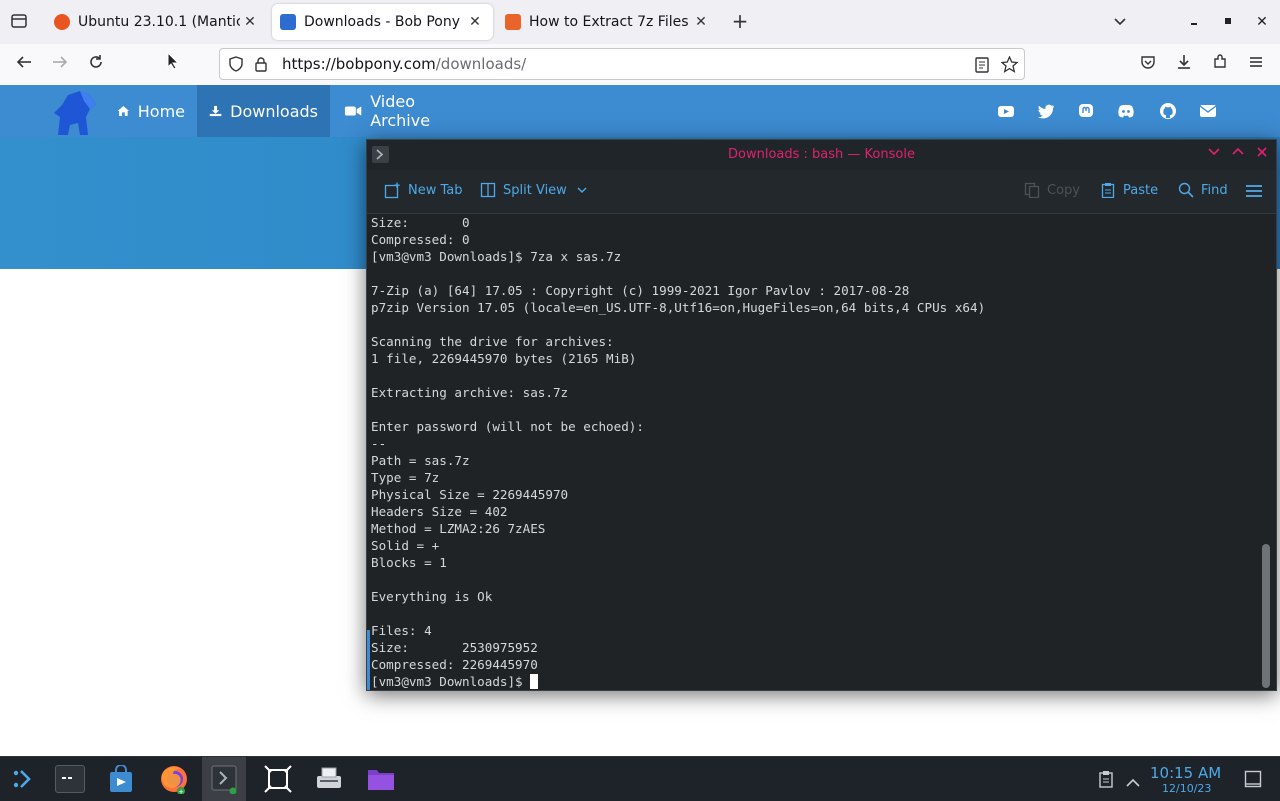 This screenshot has height=801, width=1280. Describe the element at coordinates (640, 111) in the screenshot. I see `site-header: Home Downloads Video Archive` at that location.